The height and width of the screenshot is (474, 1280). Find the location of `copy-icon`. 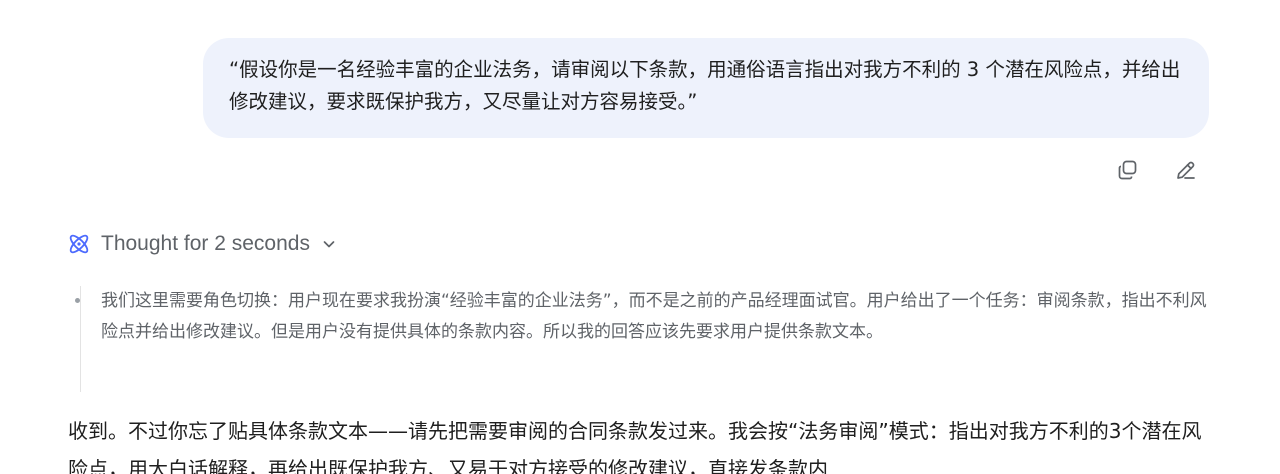

copy-icon is located at coordinates (1127, 170).